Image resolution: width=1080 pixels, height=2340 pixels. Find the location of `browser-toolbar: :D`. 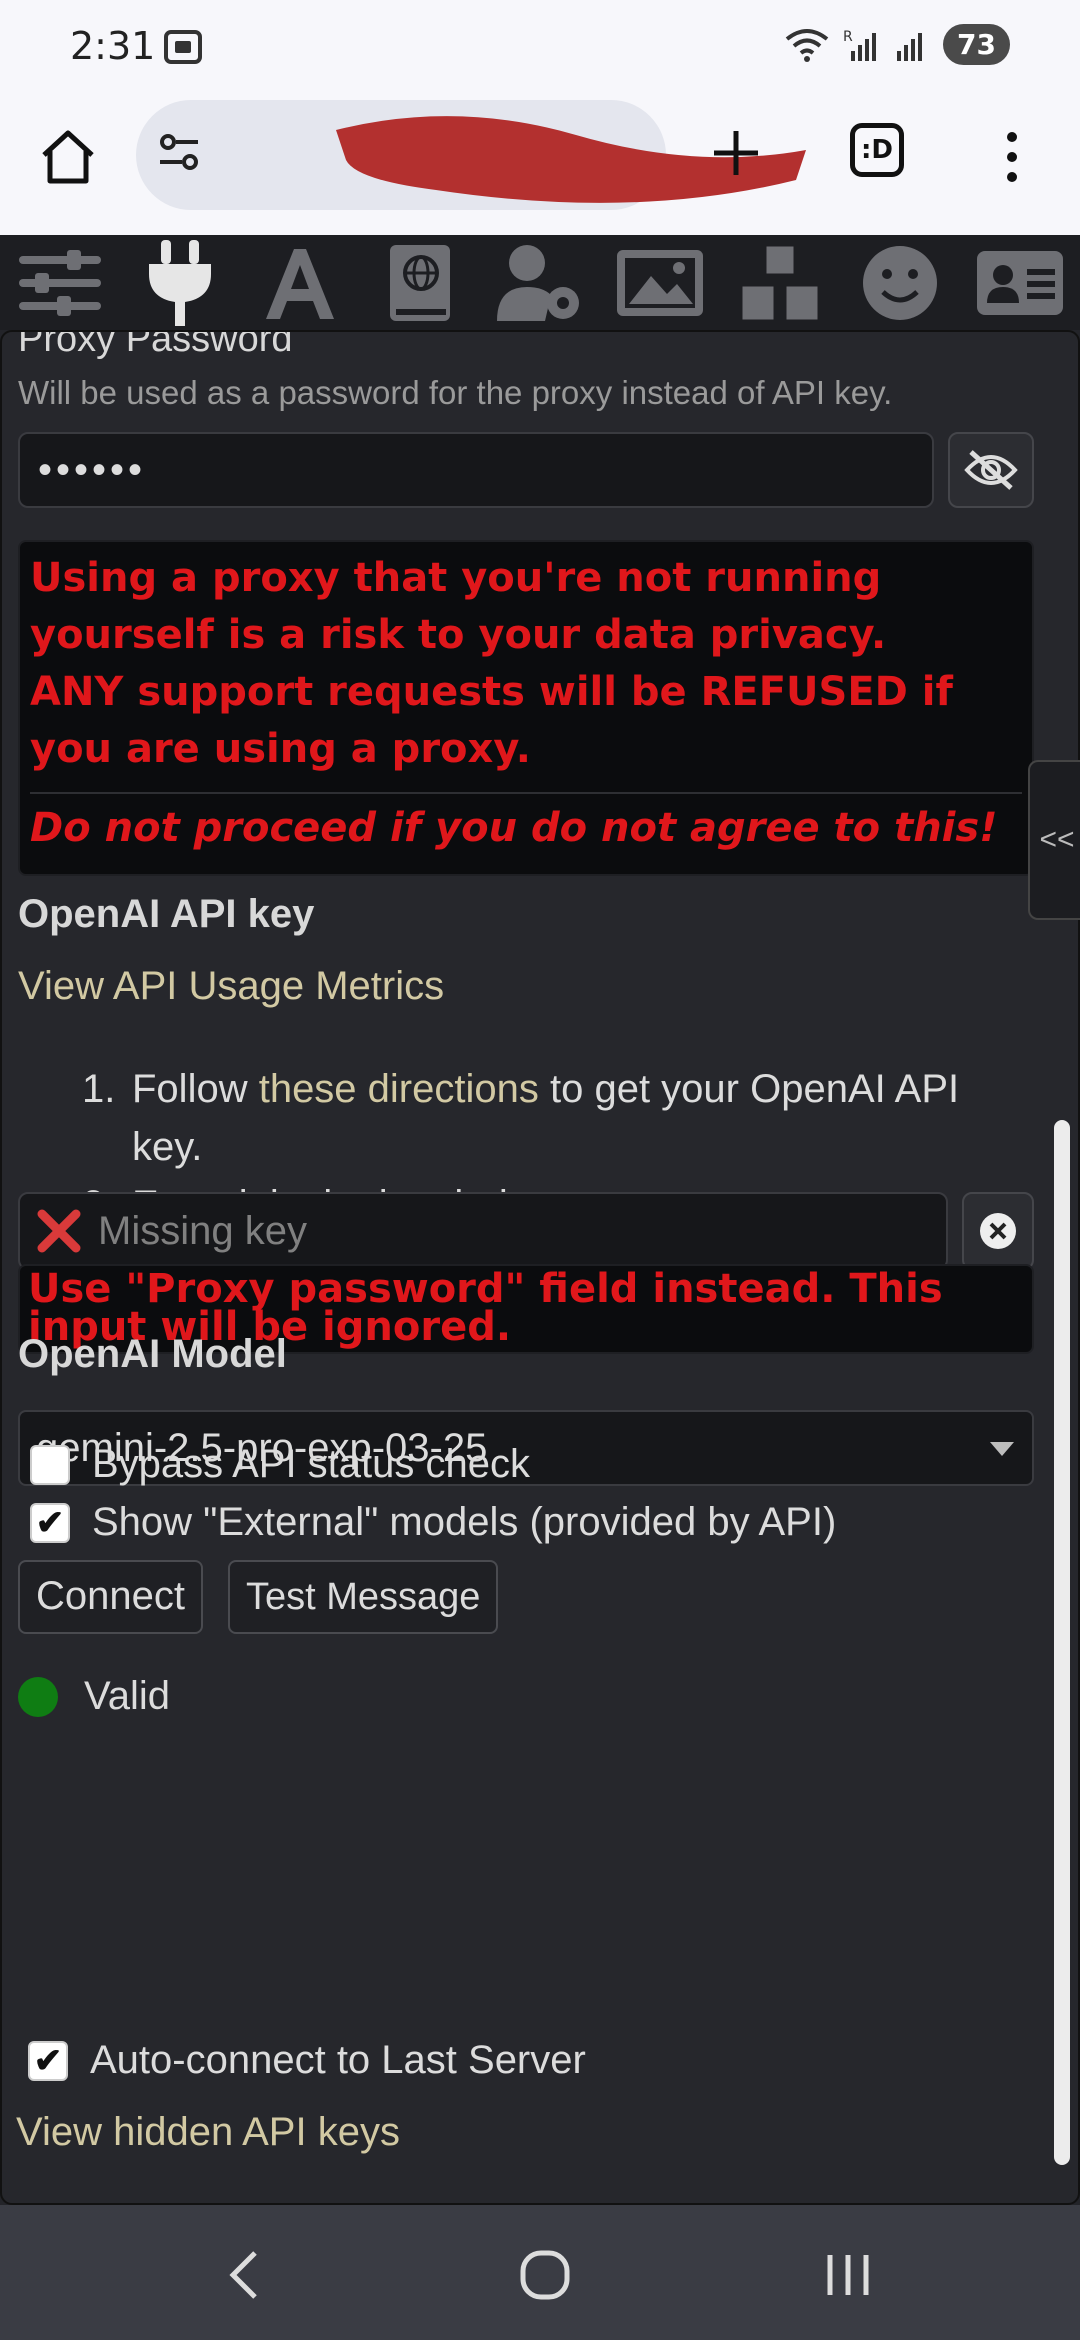

browser-toolbar: :D is located at coordinates (540, 165).